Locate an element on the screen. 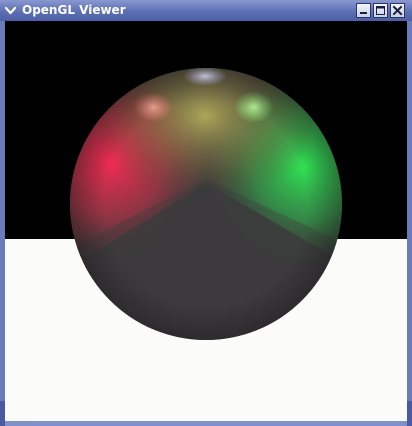 The width and height of the screenshot is (412, 426). window-frame-right is located at coordinates (409, 223).